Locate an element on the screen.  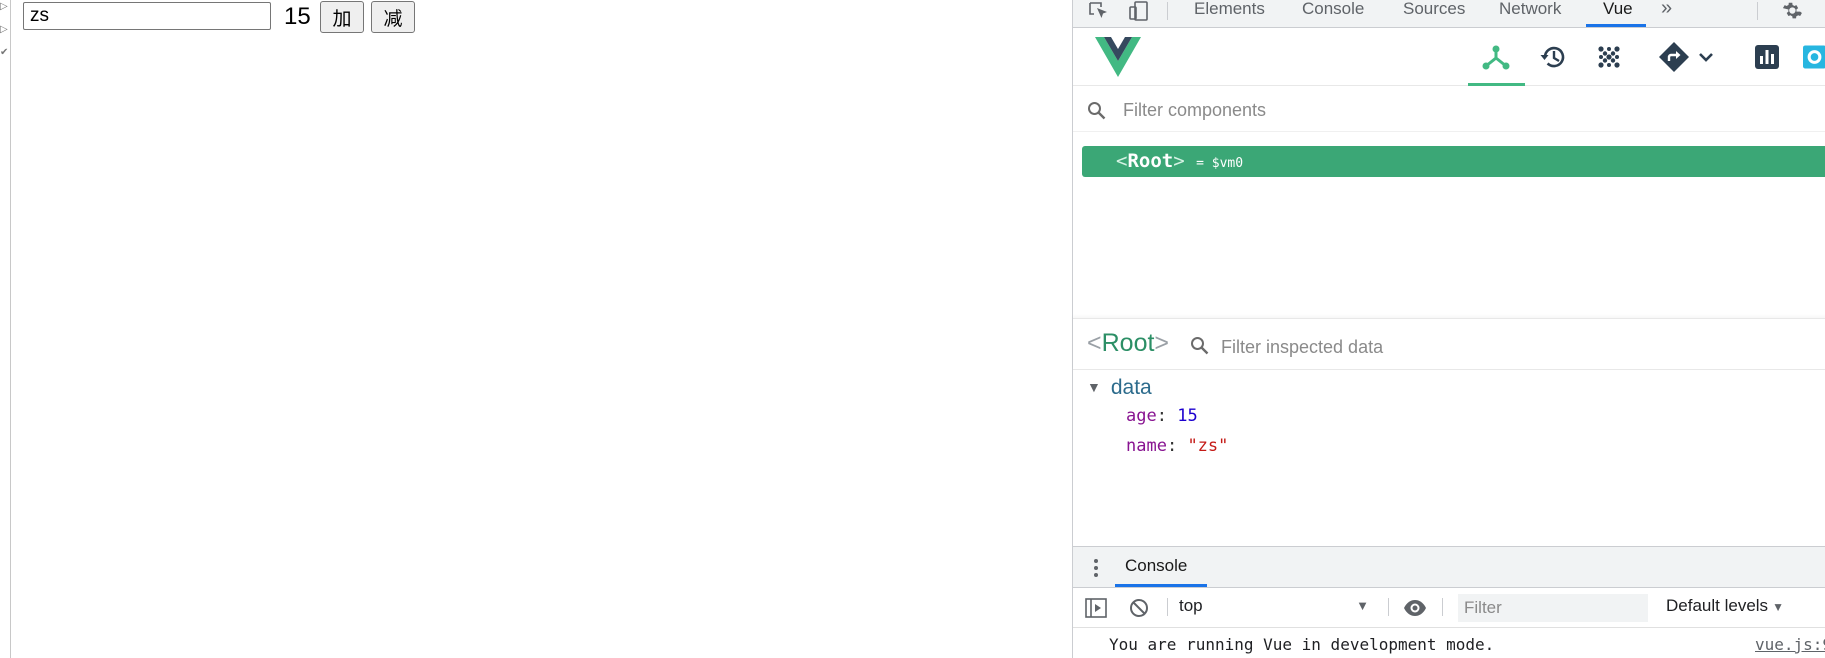
inspector-header: <Root> is located at coordinates (1449, 344).